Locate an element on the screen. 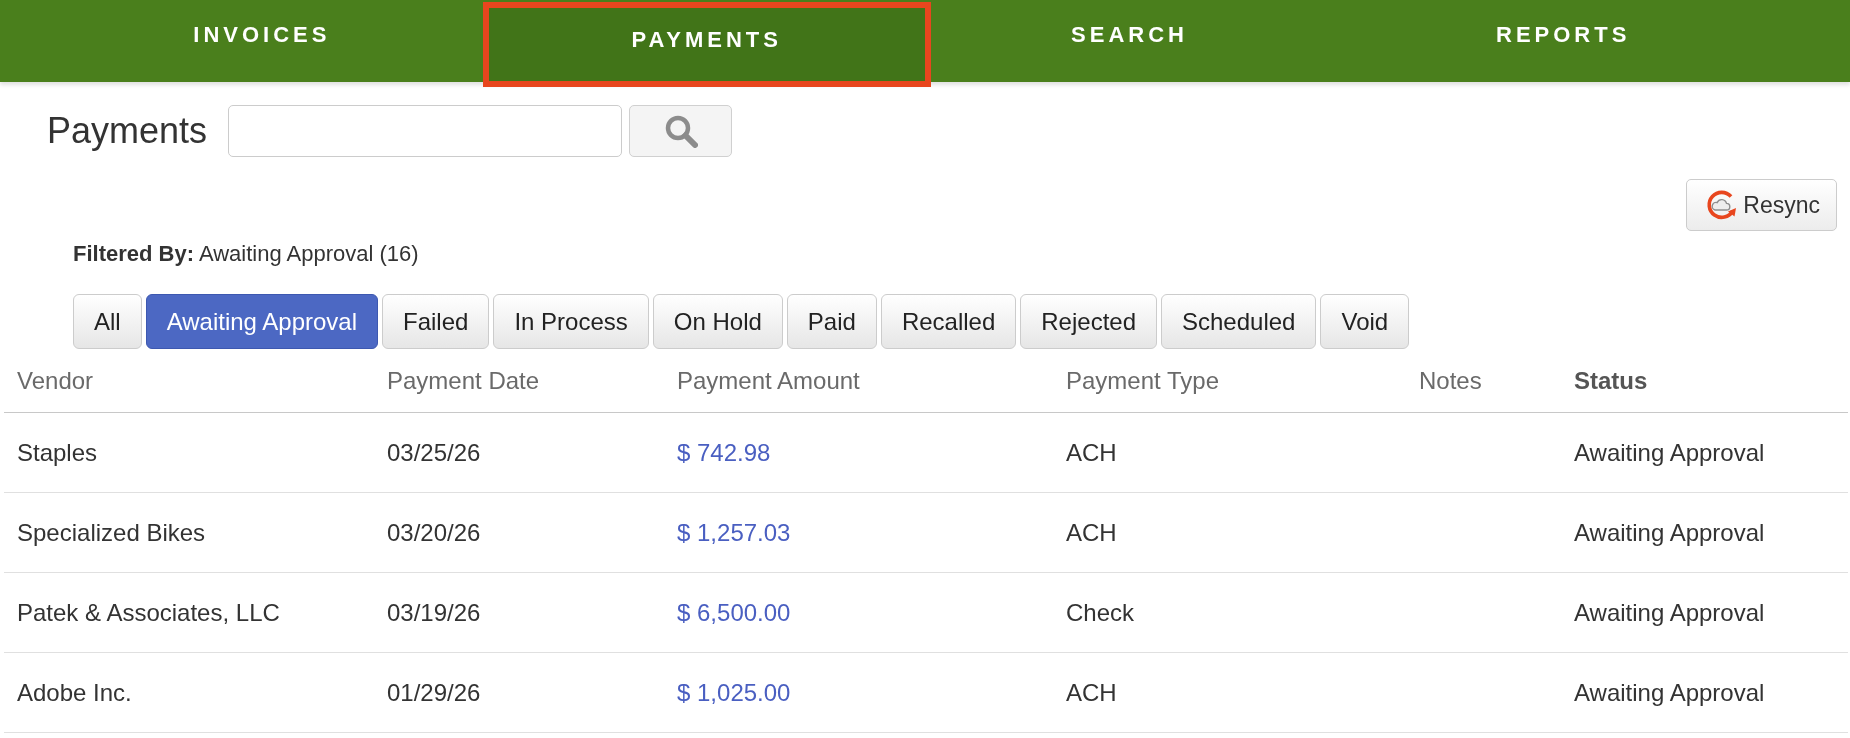  amount-link: $ 6,500.00 is located at coordinates (734, 612).